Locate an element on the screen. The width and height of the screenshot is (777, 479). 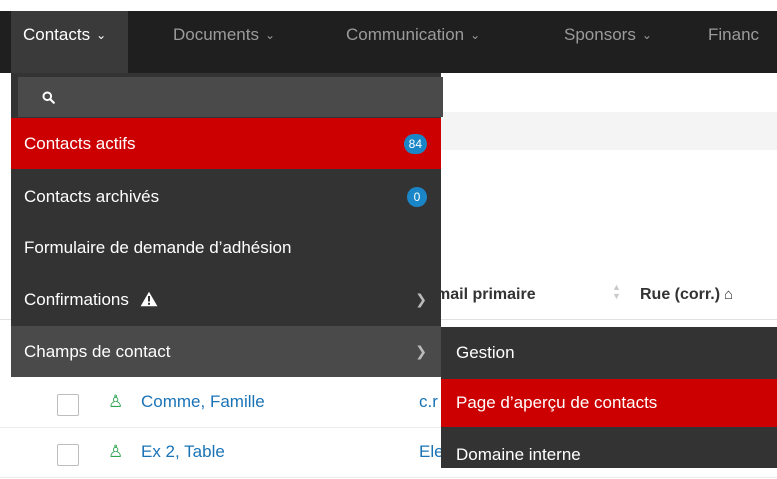
menu-item-membership-form: Formulaire de demande d’adhésion is located at coordinates (226, 247).